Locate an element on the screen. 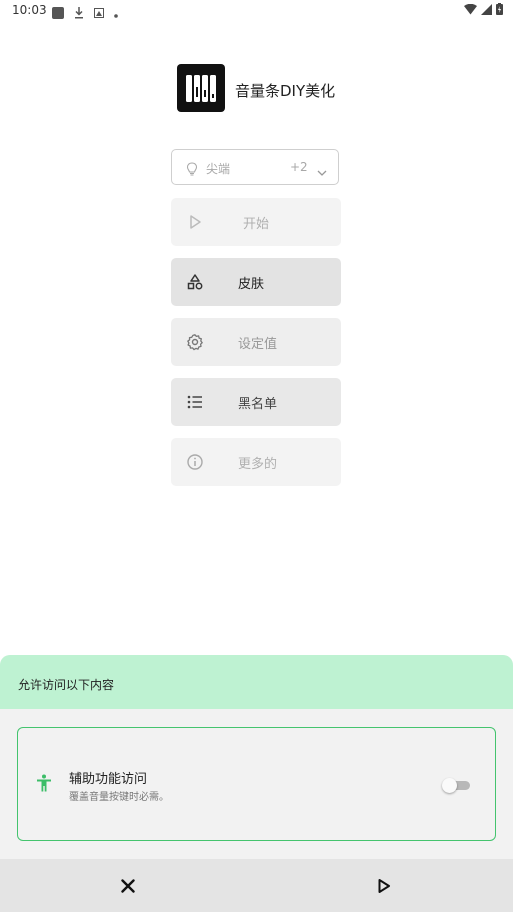 This screenshot has width=513, height=912. close-button is located at coordinates (128, 886).